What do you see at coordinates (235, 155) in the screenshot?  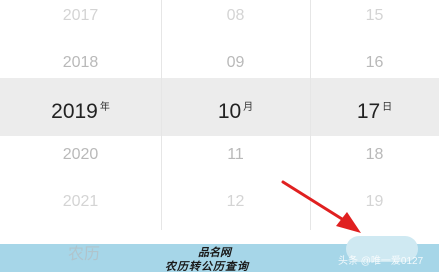 I see `month-option: 11` at bounding box center [235, 155].